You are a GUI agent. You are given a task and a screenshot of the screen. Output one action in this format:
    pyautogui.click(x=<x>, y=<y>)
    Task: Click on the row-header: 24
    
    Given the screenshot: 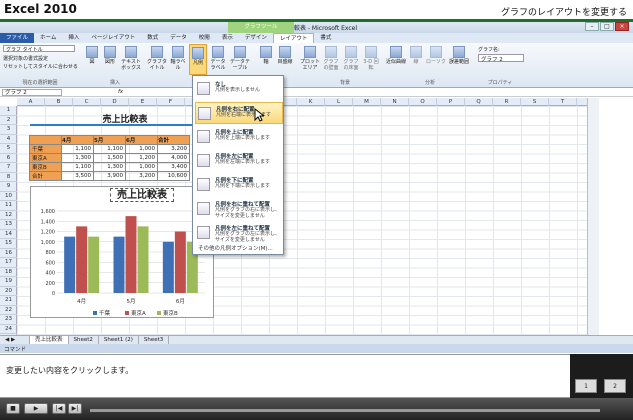 What is the action you would take?
    pyautogui.click(x=8, y=329)
    